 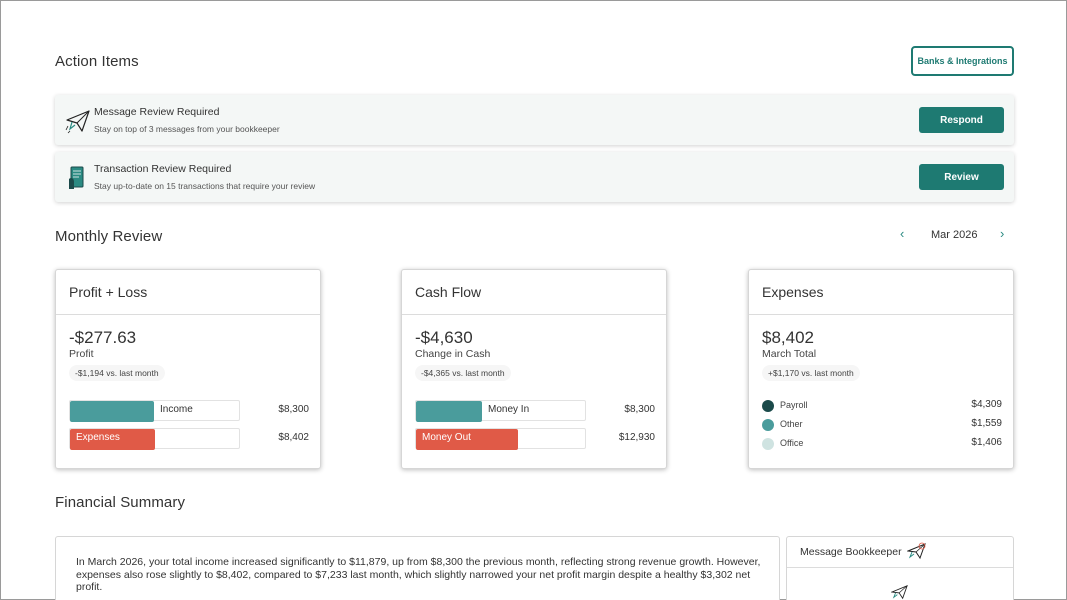 What do you see at coordinates (98, 437) in the screenshot?
I see `expenses-label: Expenses` at bounding box center [98, 437].